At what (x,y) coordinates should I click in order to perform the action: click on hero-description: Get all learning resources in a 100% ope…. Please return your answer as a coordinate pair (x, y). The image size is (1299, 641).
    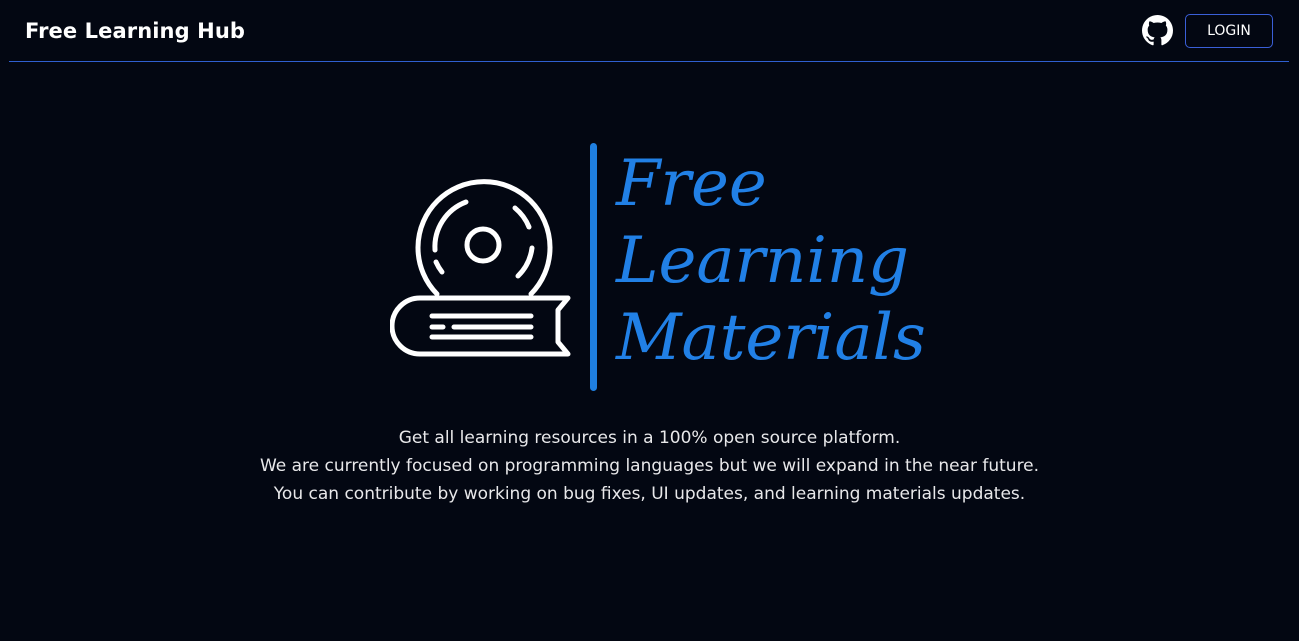
    Looking at the image, I should click on (649, 466).